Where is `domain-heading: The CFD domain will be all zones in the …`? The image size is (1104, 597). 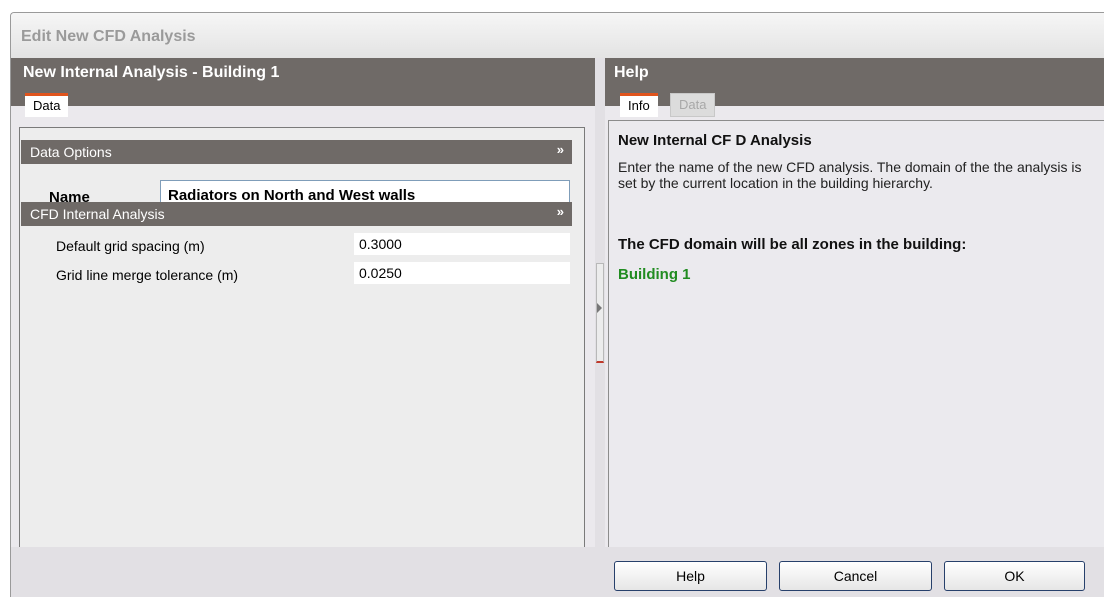 domain-heading: The CFD domain will be all zones in the … is located at coordinates (792, 244).